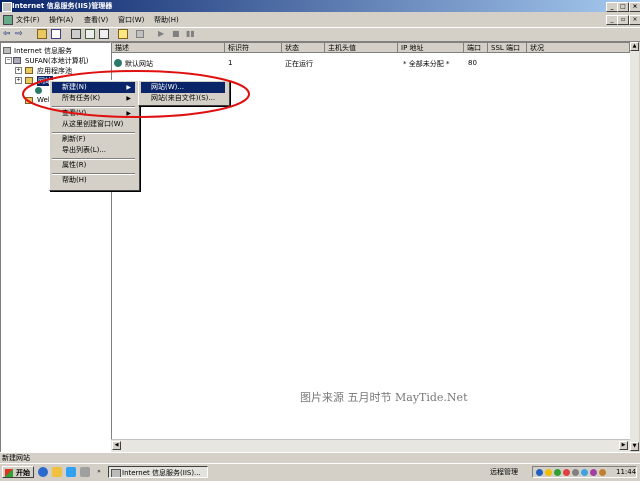  I want to click on col-desc: 描述, so click(168, 48).